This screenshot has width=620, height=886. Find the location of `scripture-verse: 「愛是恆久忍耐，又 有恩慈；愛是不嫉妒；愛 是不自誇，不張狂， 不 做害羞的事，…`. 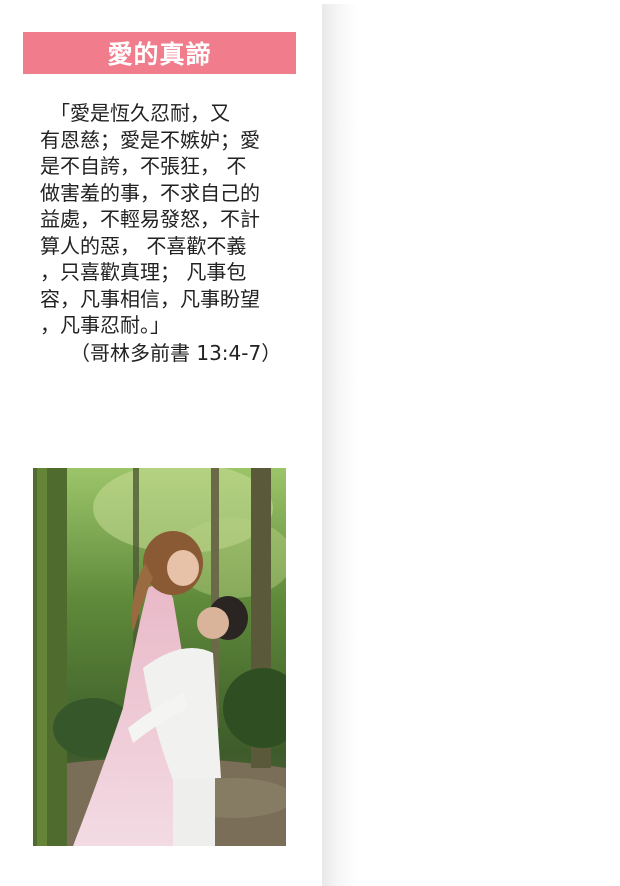

scripture-verse: 「愛是恆久忍耐，又 有恩慈；愛是不嫉妒；愛 是不自誇，不張狂， 不 做害羞的事，… is located at coordinates (169, 219).